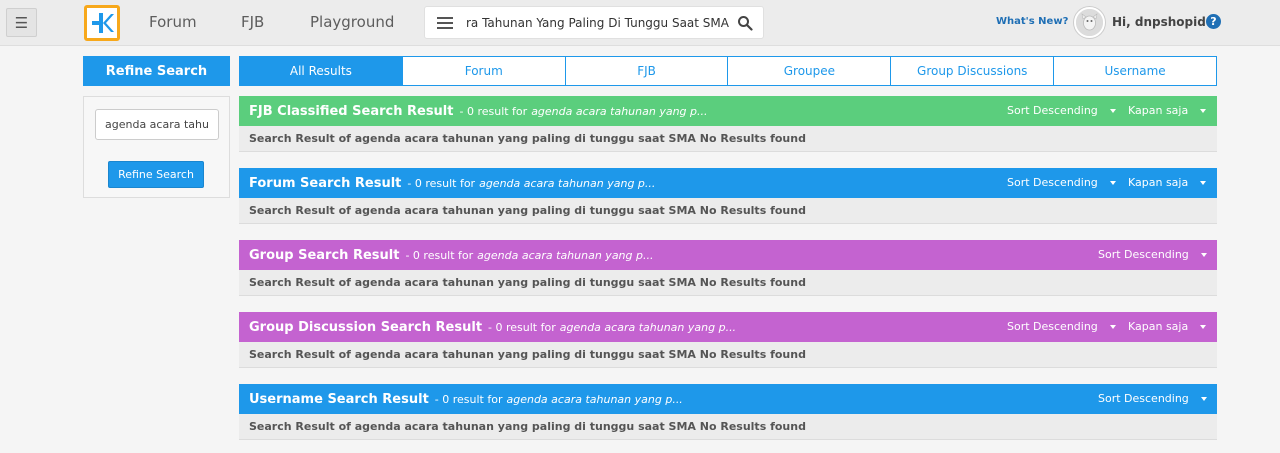 The width and height of the screenshot is (1280, 453). I want to click on nav-fjb: FJB, so click(252, 22).